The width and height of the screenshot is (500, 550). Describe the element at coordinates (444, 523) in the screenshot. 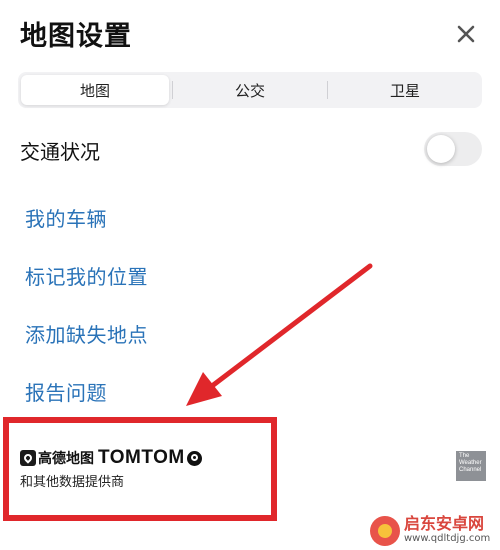

I see `watermark-title: 启东安卓网` at that location.